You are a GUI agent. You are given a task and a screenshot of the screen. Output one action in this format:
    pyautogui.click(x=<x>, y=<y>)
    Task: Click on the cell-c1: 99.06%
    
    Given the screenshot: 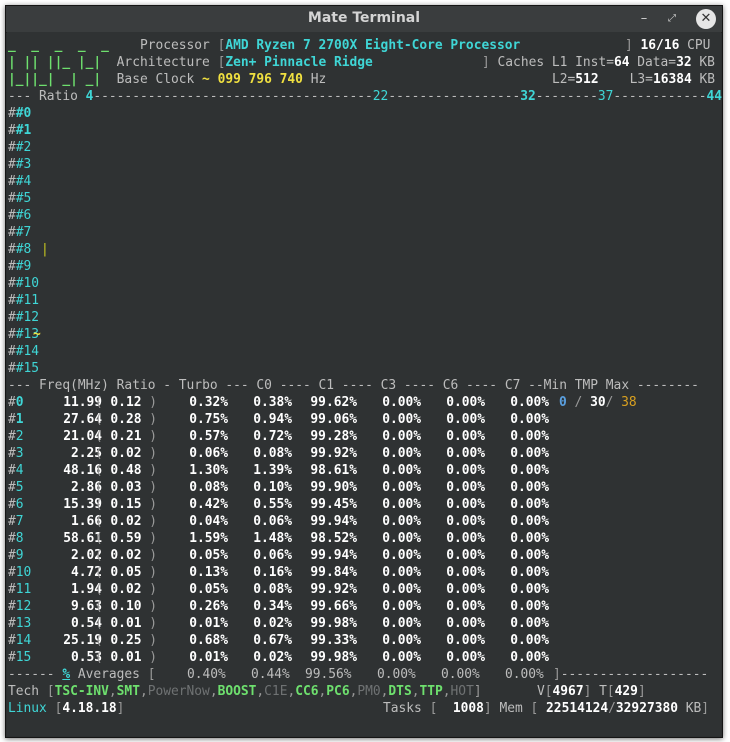 What is the action you would take?
    pyautogui.click(x=333, y=419)
    